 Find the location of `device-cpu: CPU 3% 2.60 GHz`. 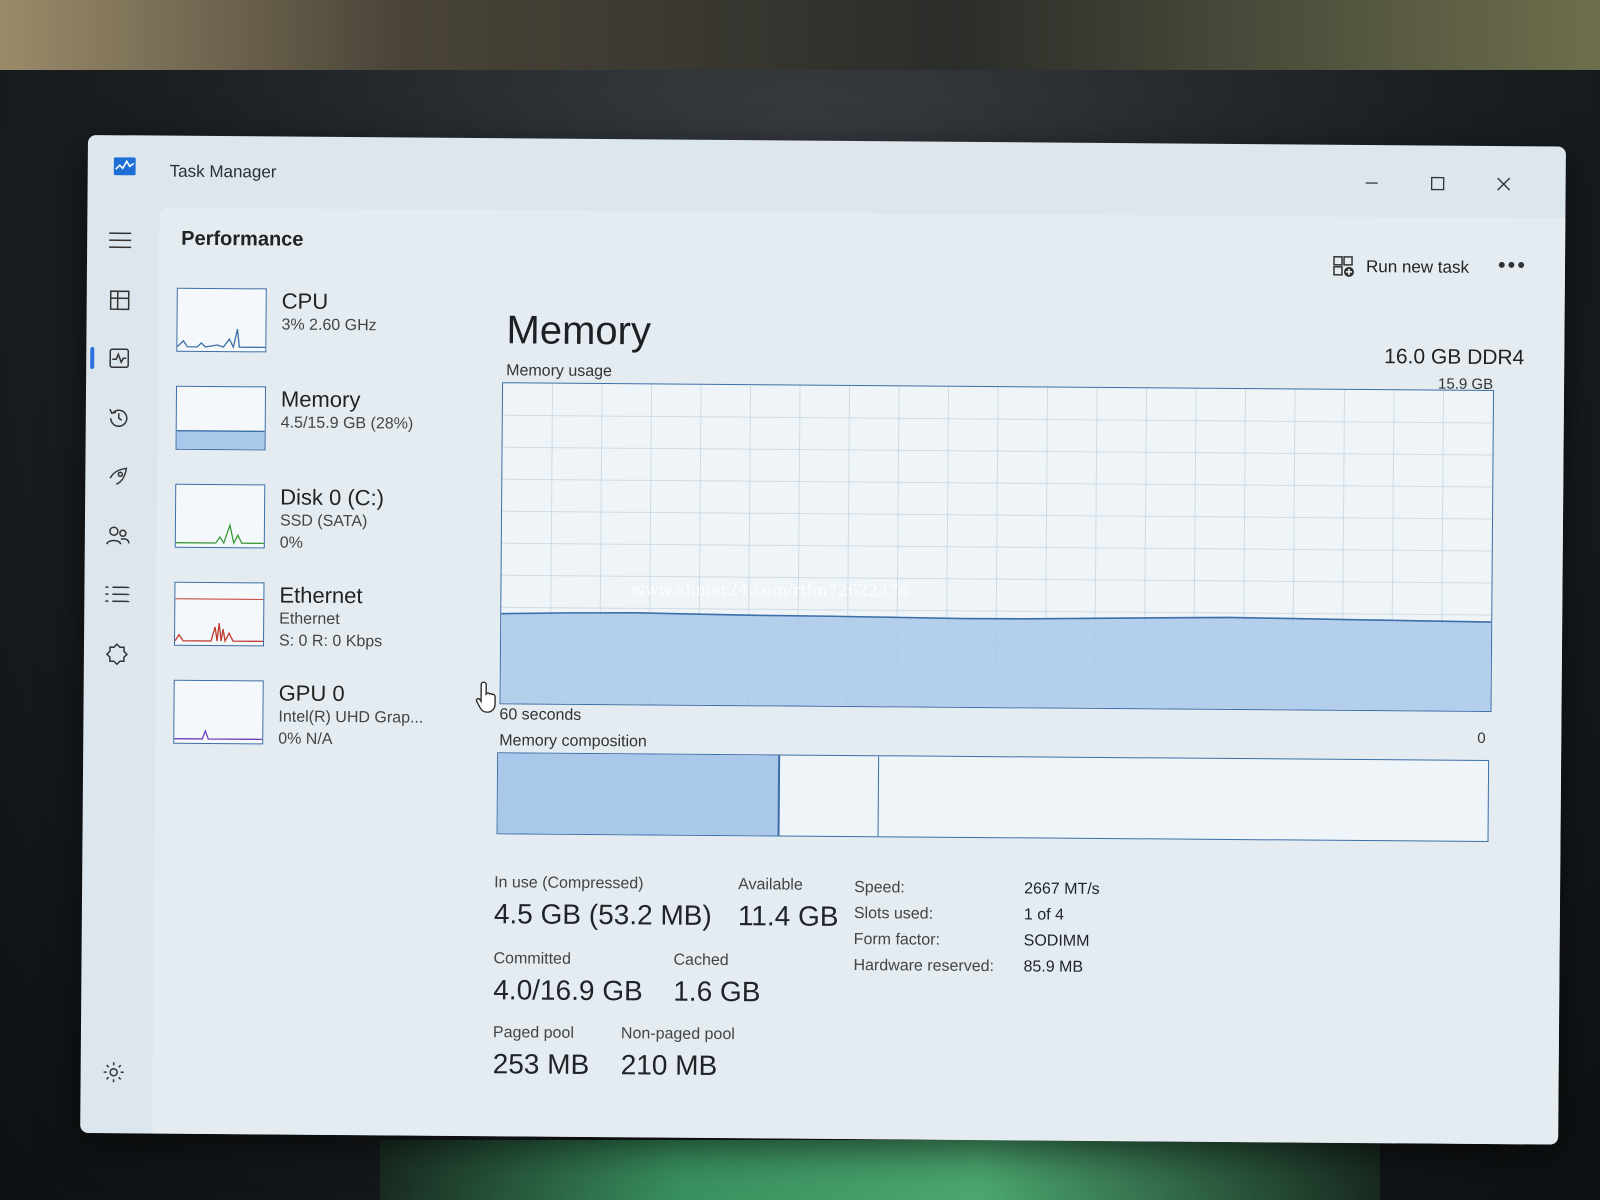

device-cpu: CPU 3% 2.60 GHz is located at coordinates (326, 337).